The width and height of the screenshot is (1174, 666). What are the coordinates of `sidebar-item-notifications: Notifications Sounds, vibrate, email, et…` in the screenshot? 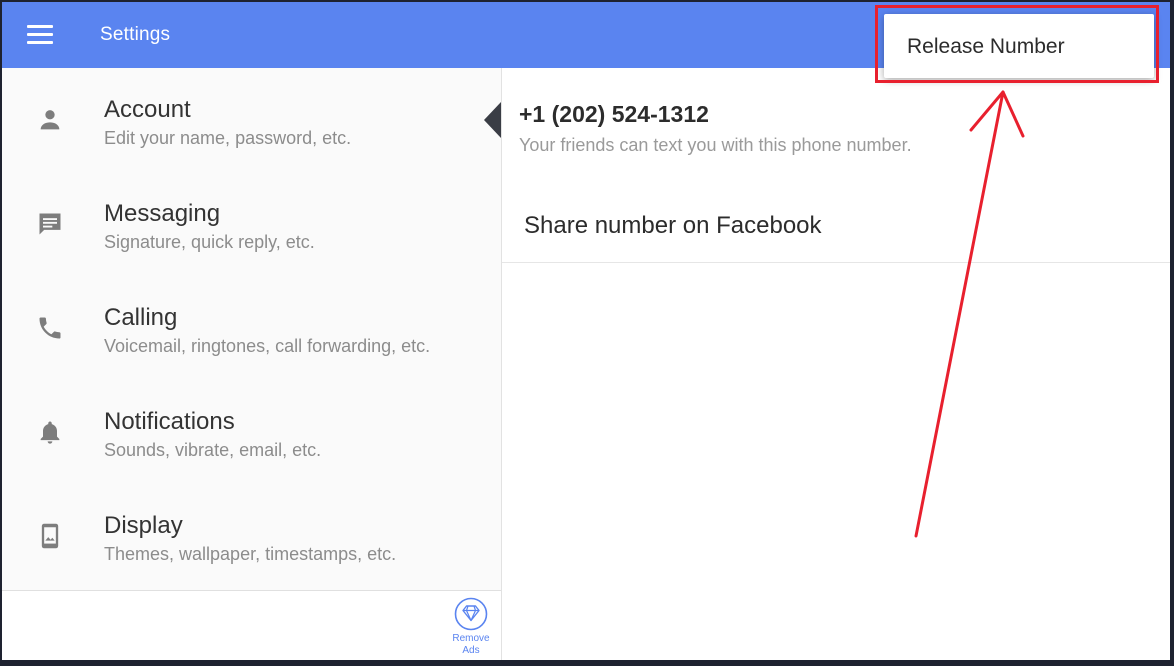 It's located at (251, 432).